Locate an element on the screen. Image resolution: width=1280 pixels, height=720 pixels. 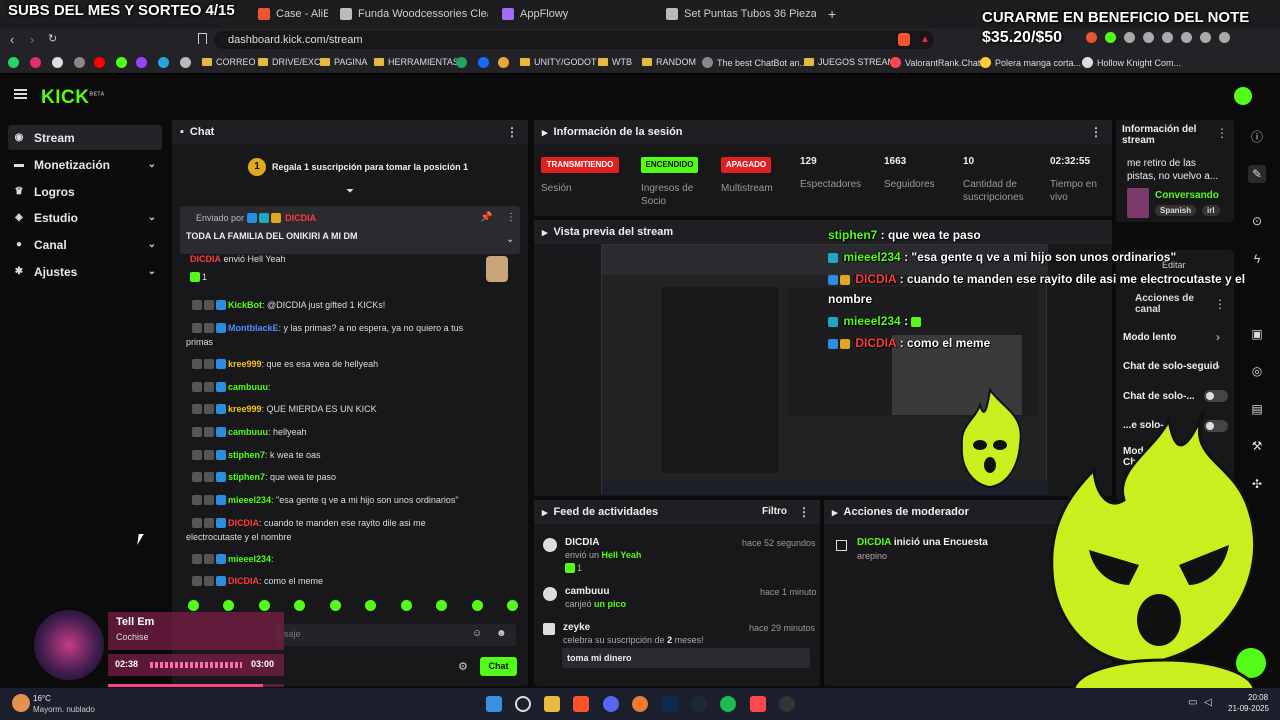
bookmark-folder: UNITY/GODOT is located at coordinates (558, 62).